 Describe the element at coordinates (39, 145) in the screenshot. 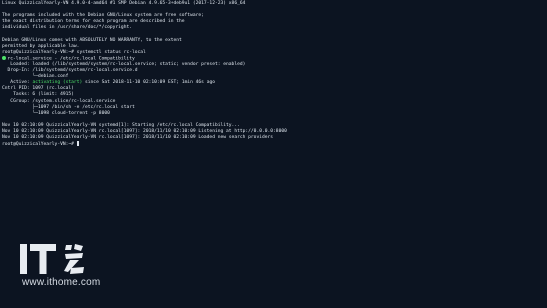

I see `shell-prompt: root@QuizzicalYearly-VN:~#` at that location.